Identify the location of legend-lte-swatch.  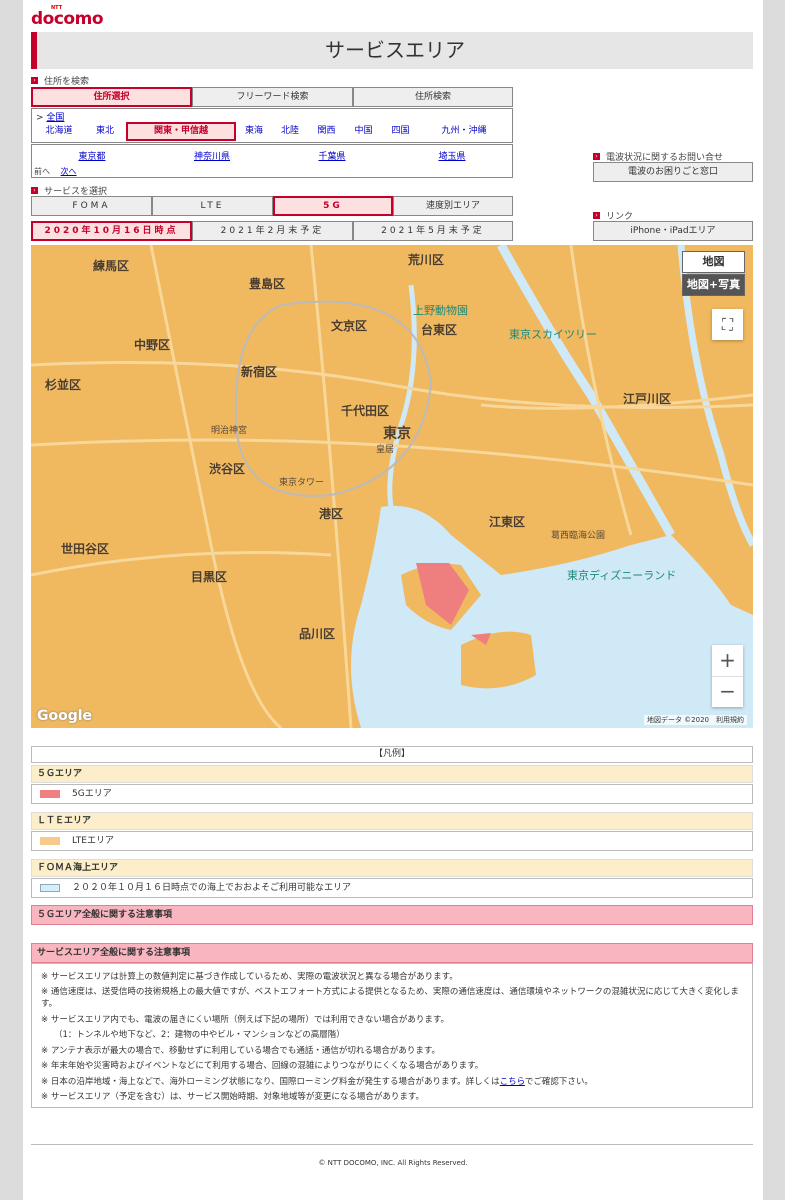
(50, 841).